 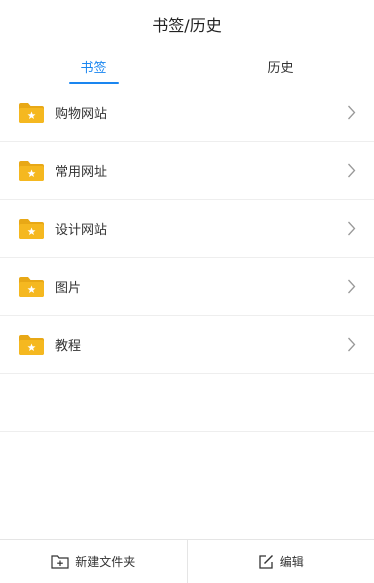 I want to click on folder-label: 教程, so click(x=68, y=346).